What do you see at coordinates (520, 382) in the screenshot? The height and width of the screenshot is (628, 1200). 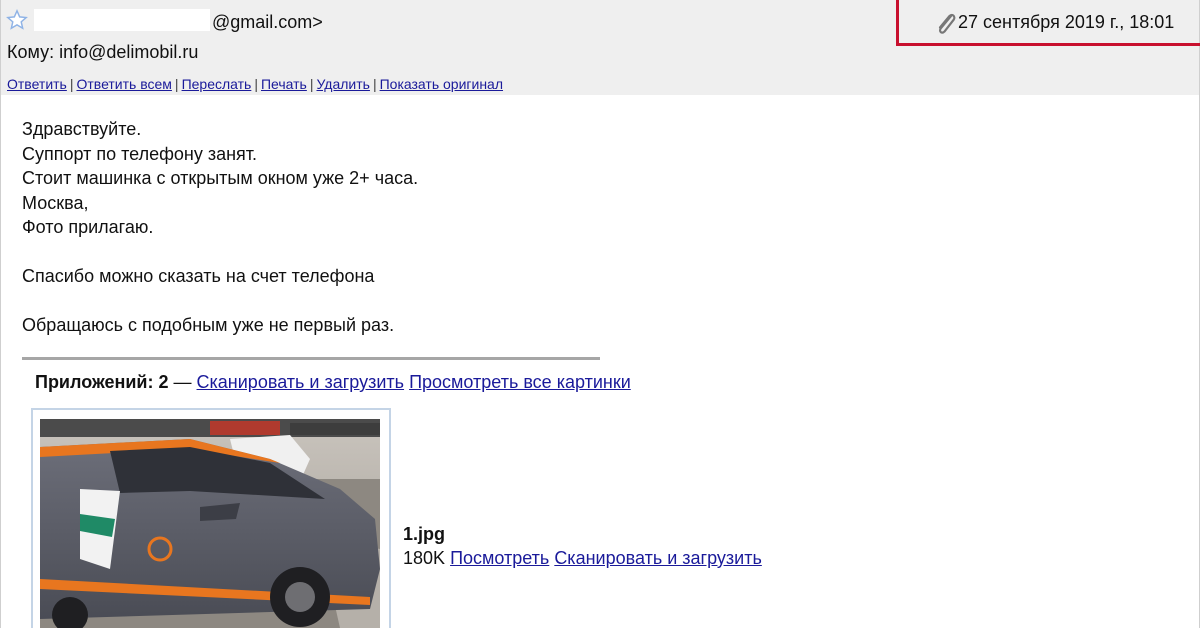 I see `view-all-images-link: Просмотреть все картинки` at bounding box center [520, 382].